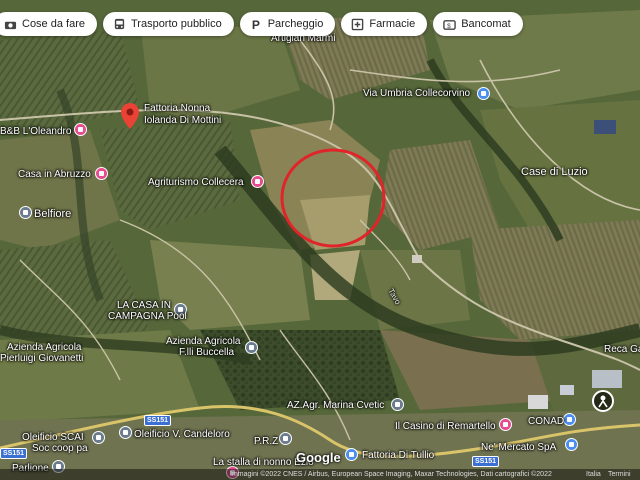 The width and height of the screenshot is (640, 480). Describe the element at coordinates (392, 24) in the screenshot. I see `filter-chip-label: Farmacie` at that location.